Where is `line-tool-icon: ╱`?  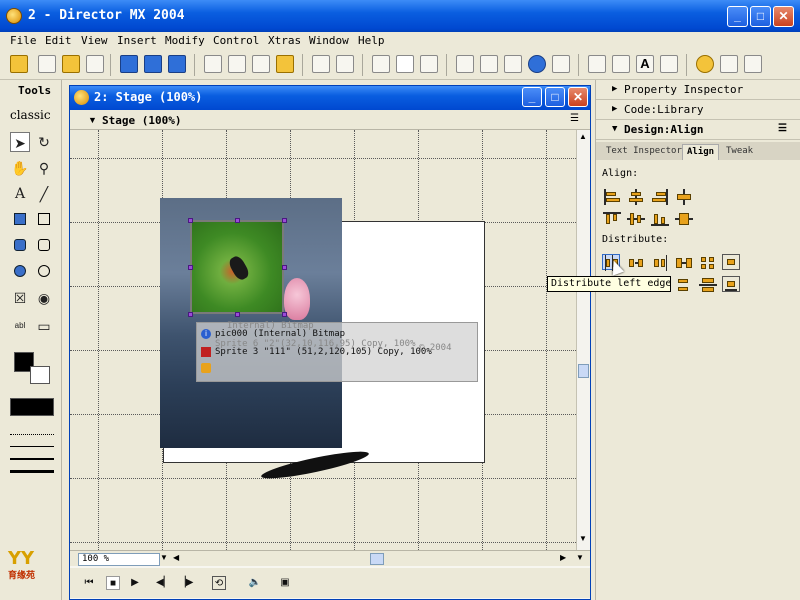
line-tool-icon: ╱ is located at coordinates (44, 194).